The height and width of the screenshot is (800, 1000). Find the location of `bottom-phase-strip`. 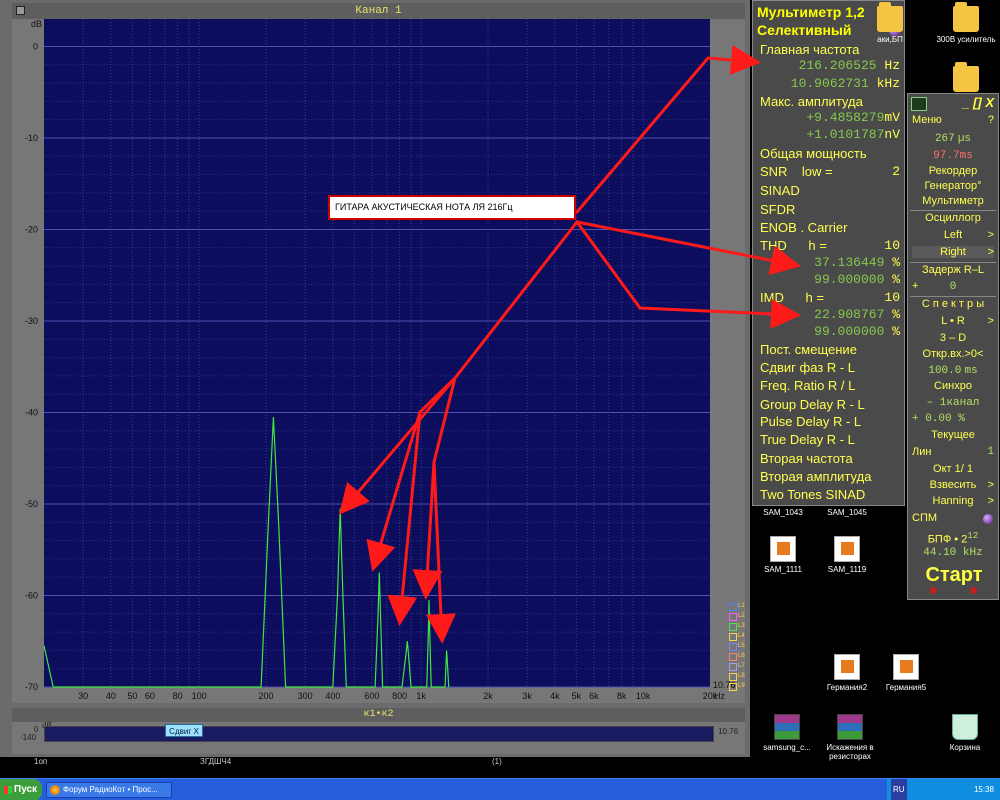

bottom-phase-strip is located at coordinates (379, 734).